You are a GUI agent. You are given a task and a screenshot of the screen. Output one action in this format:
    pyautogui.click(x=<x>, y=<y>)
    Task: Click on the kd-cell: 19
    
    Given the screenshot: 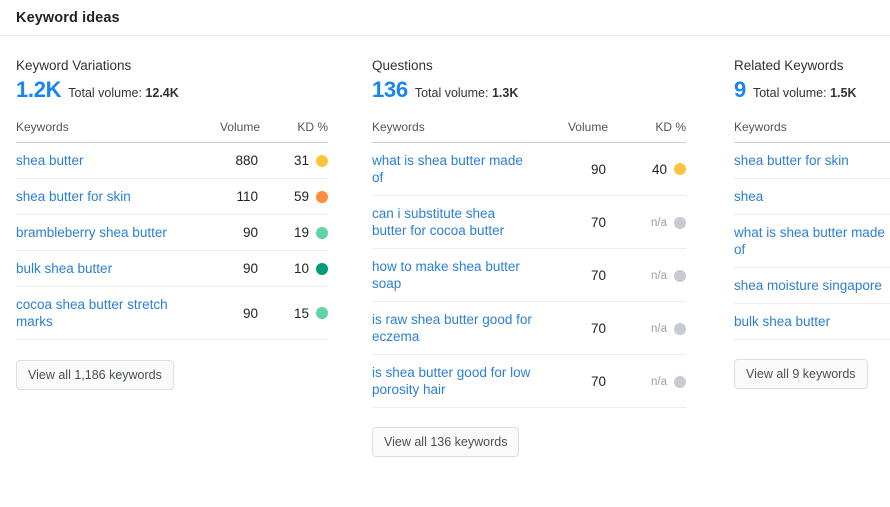 What is the action you would take?
    pyautogui.click(x=294, y=232)
    